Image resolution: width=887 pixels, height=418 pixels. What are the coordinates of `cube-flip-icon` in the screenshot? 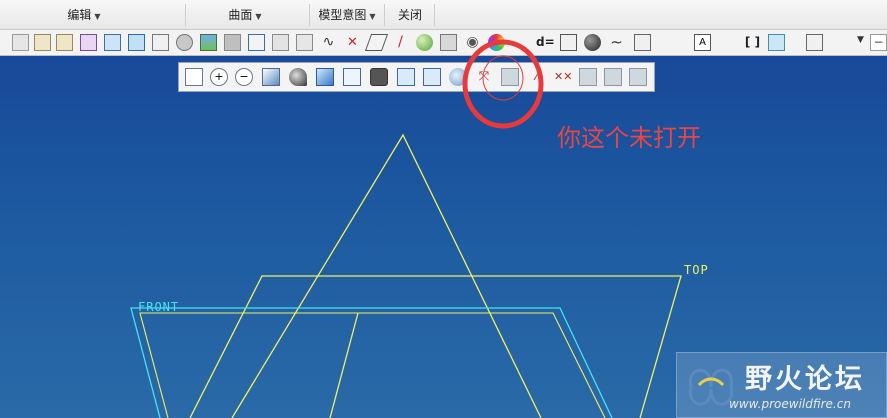 It's located at (136, 42).